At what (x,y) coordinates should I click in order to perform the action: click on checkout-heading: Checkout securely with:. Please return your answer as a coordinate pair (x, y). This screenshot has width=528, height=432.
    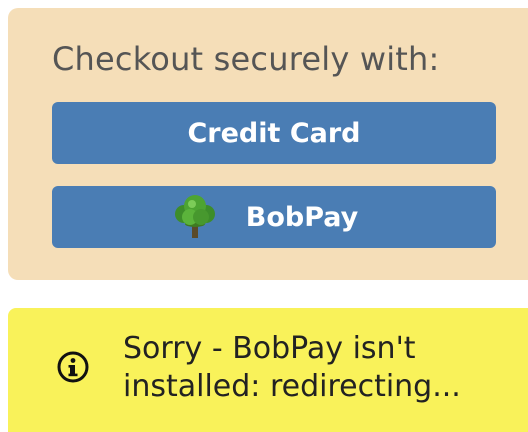
    Looking at the image, I should click on (246, 59).